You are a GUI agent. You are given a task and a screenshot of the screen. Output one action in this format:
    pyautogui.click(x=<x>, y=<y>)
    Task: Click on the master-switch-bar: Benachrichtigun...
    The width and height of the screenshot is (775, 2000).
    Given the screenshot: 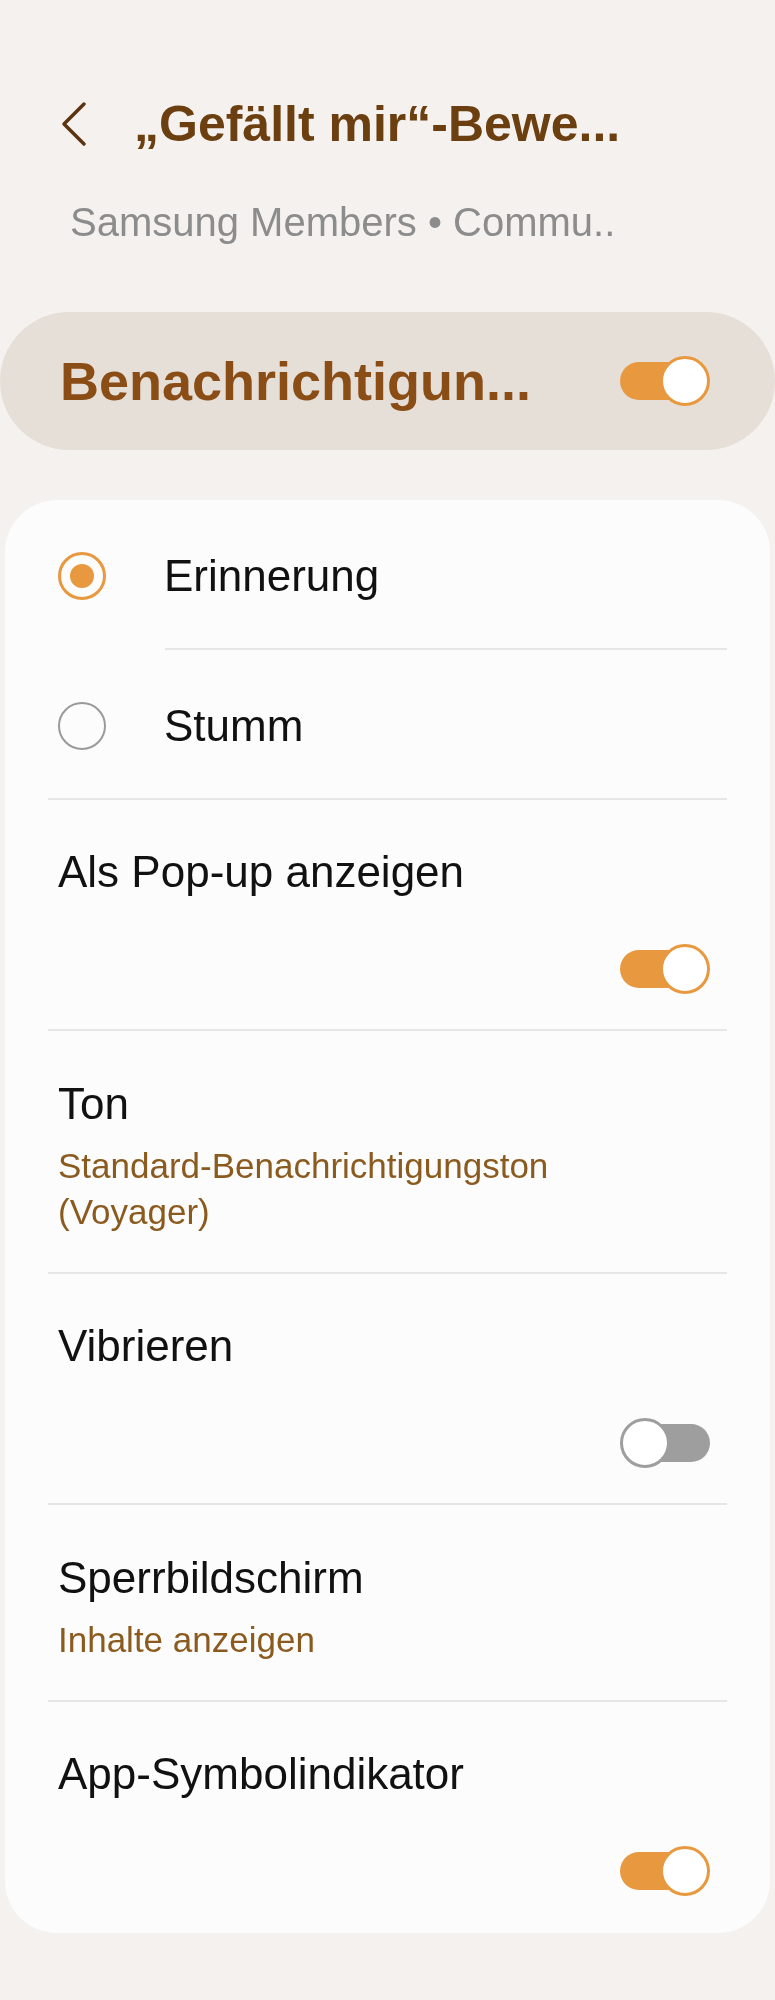 What is the action you would take?
    pyautogui.click(x=387, y=381)
    